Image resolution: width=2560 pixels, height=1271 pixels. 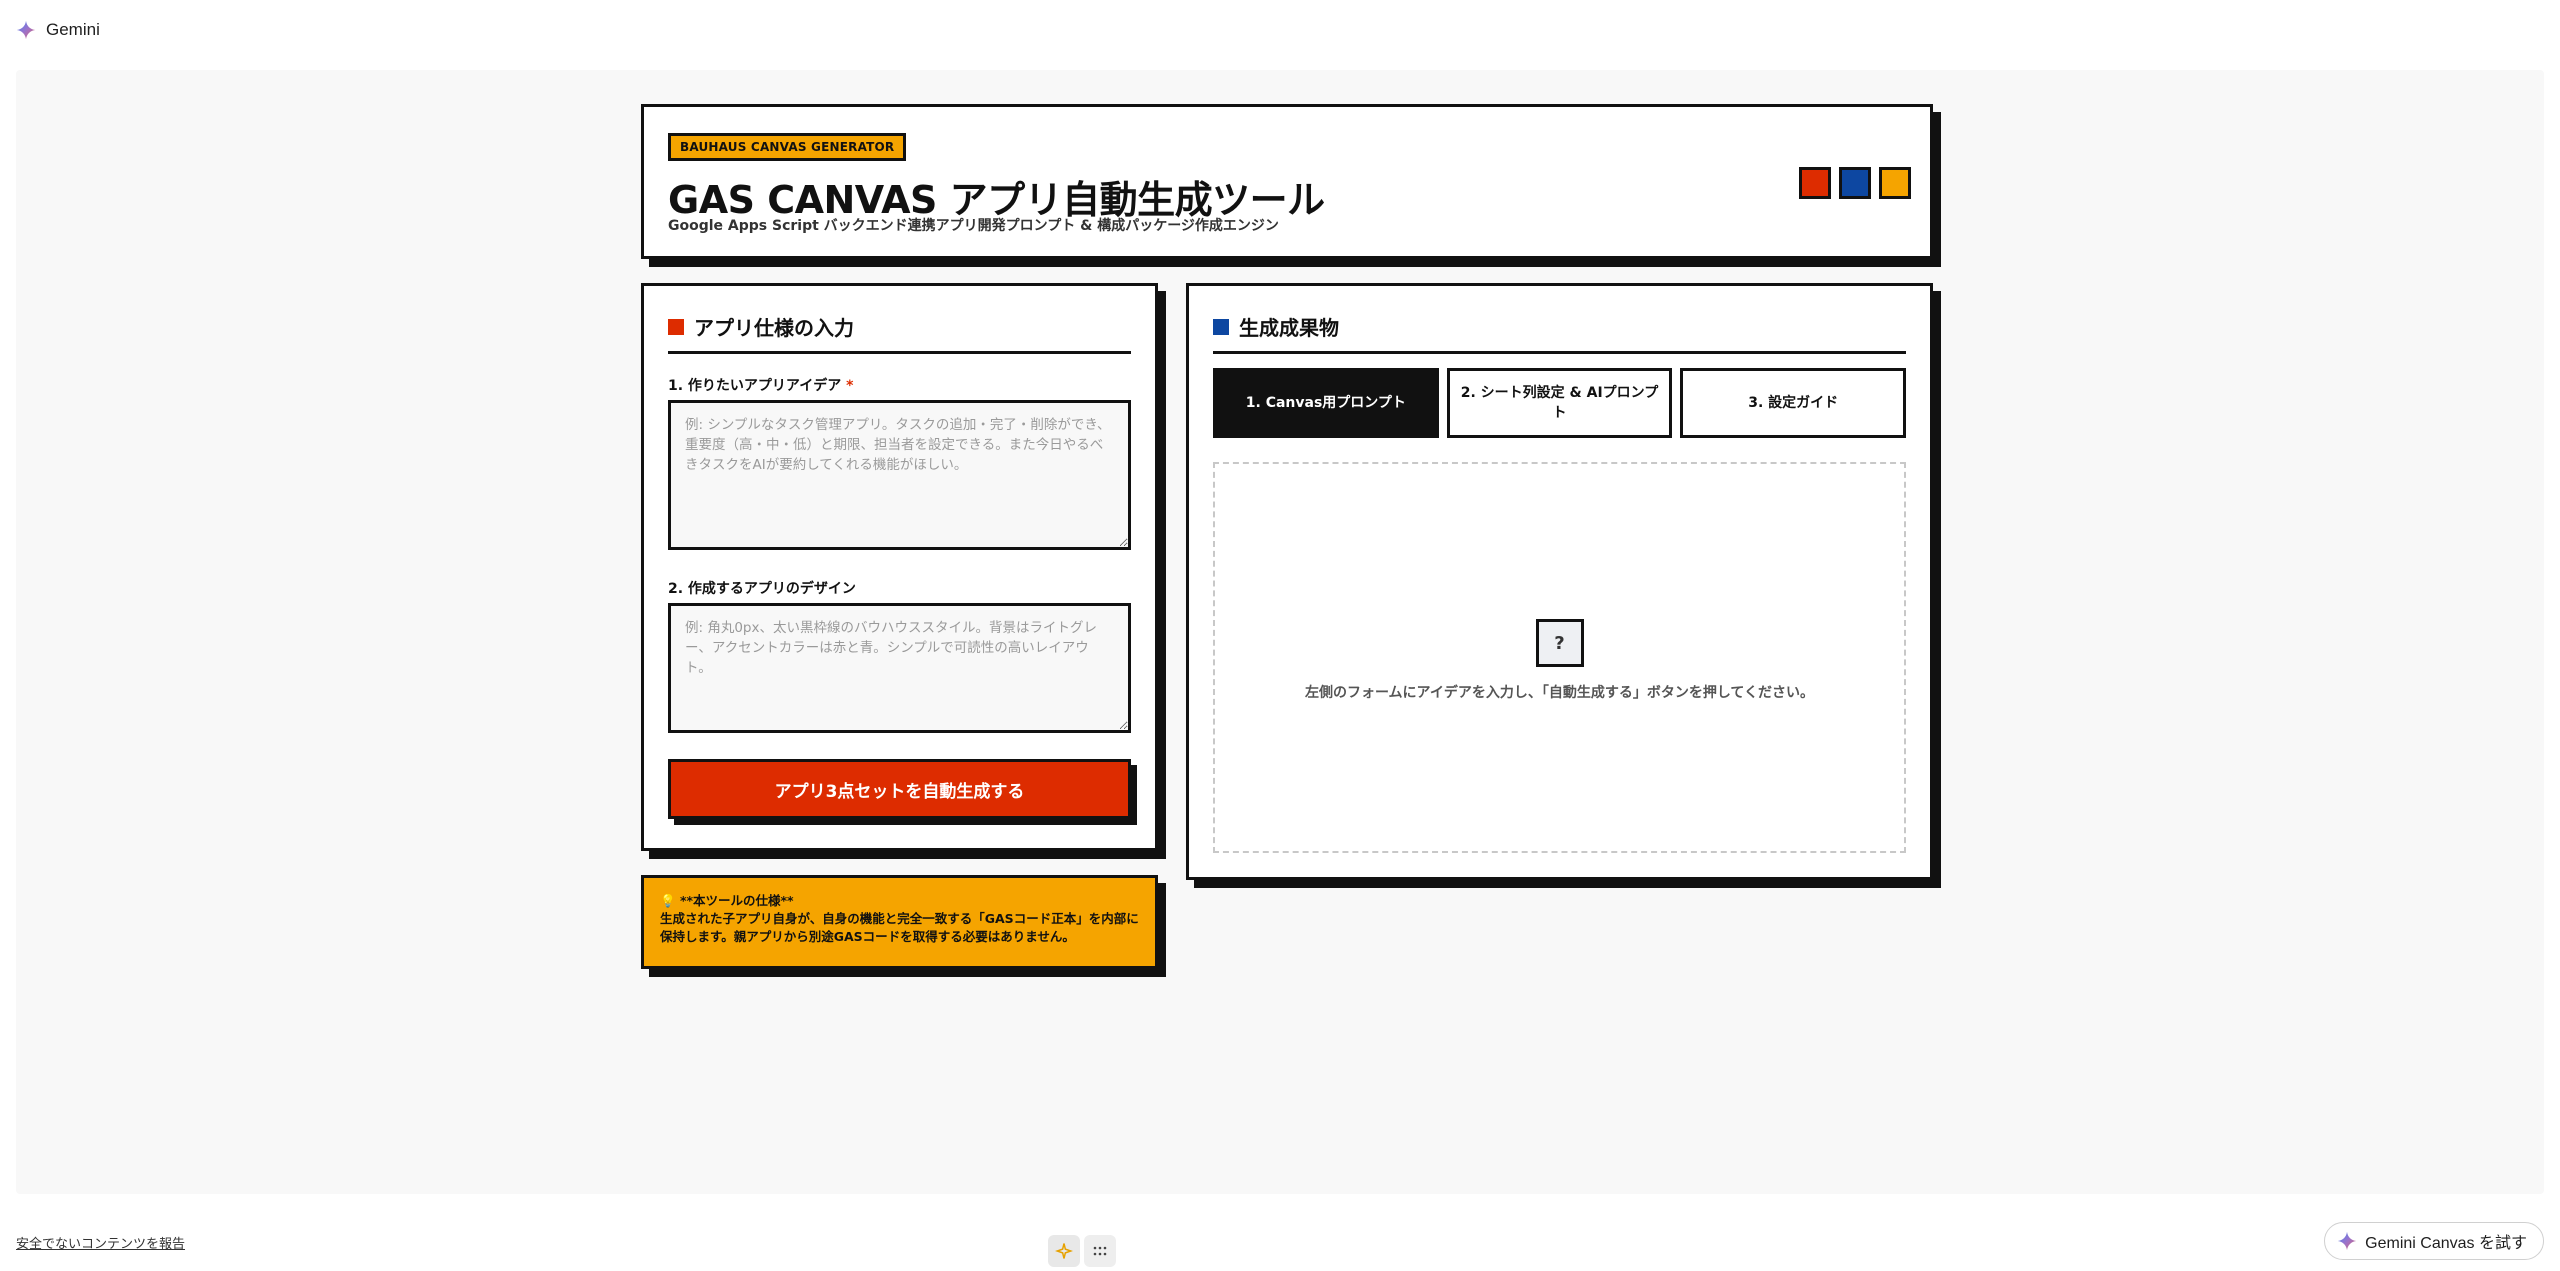 What do you see at coordinates (1855, 183) in the screenshot?
I see `blue-swatch` at bounding box center [1855, 183].